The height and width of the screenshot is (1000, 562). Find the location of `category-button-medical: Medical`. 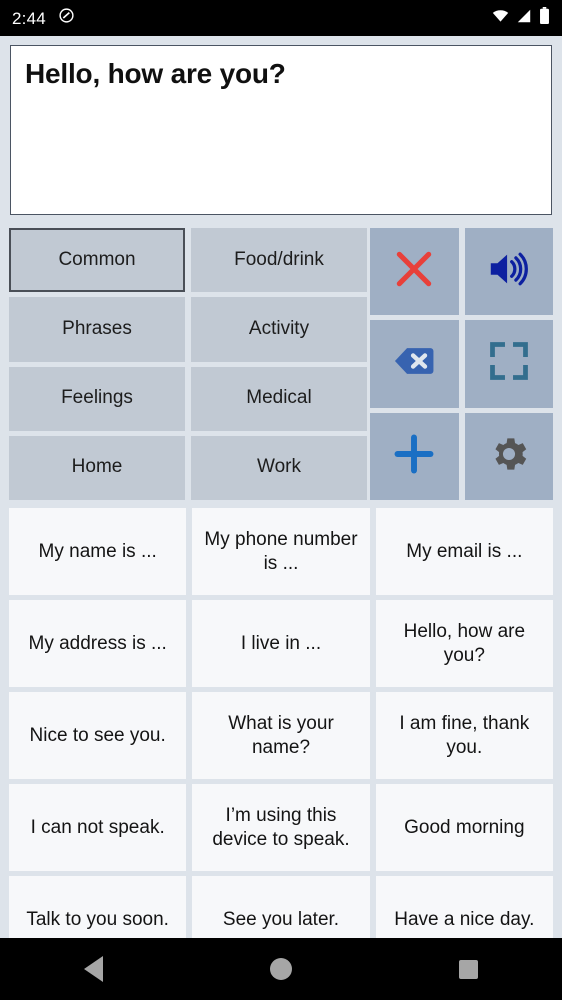

category-button-medical: Medical is located at coordinates (279, 398).